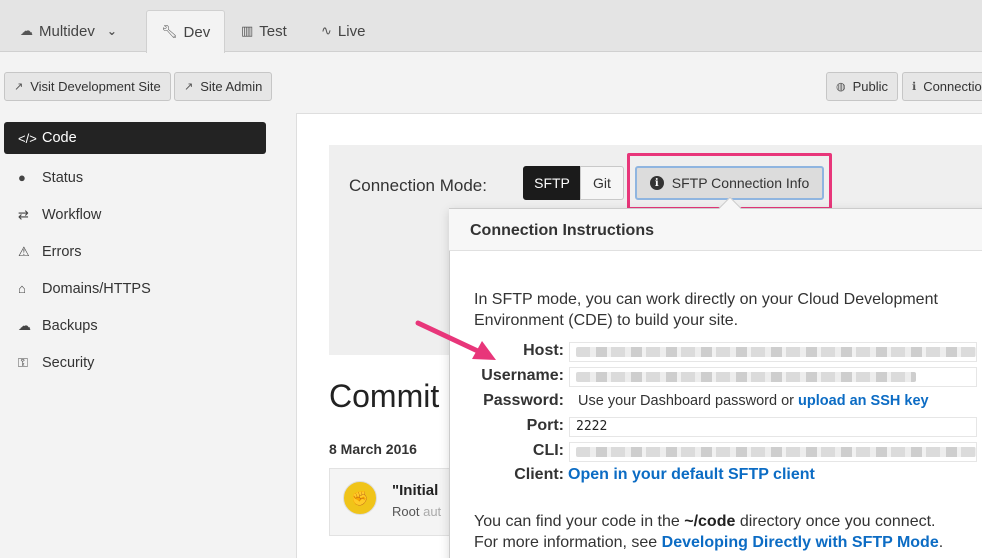 The image size is (982, 558). Describe the element at coordinates (95, 86) in the screenshot. I see `visit-site-label: Visit Development Site` at that location.